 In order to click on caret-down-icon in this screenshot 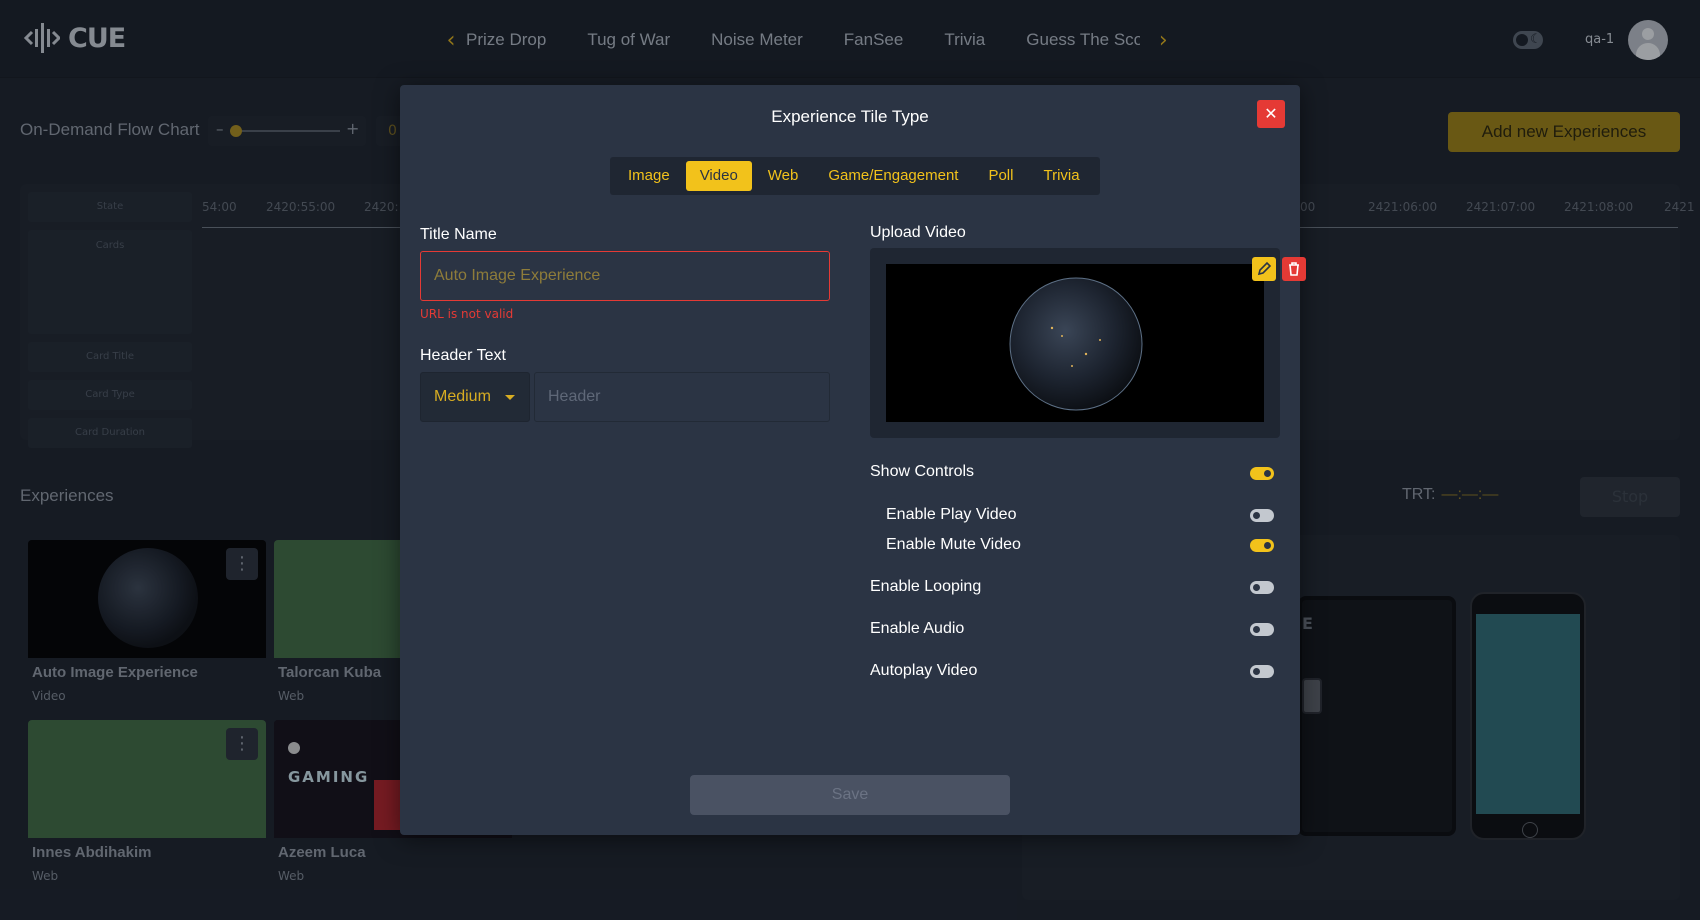, I will do `click(510, 397)`.